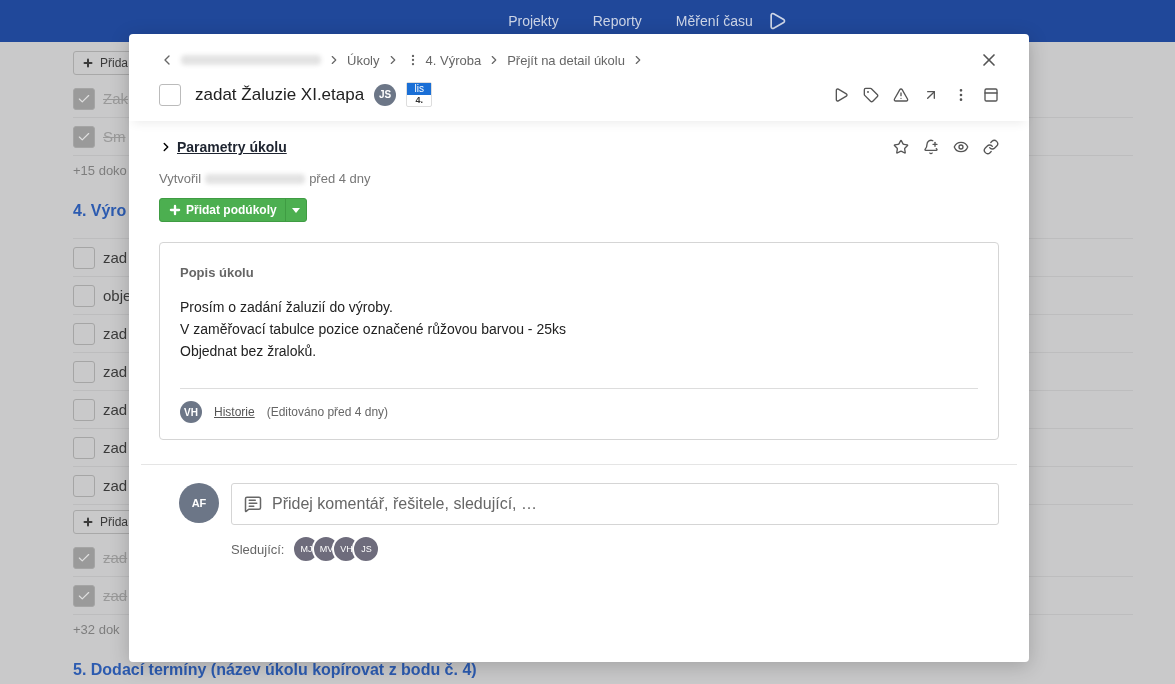  What do you see at coordinates (901, 94) in the screenshot?
I see `warning-icon` at bounding box center [901, 94].